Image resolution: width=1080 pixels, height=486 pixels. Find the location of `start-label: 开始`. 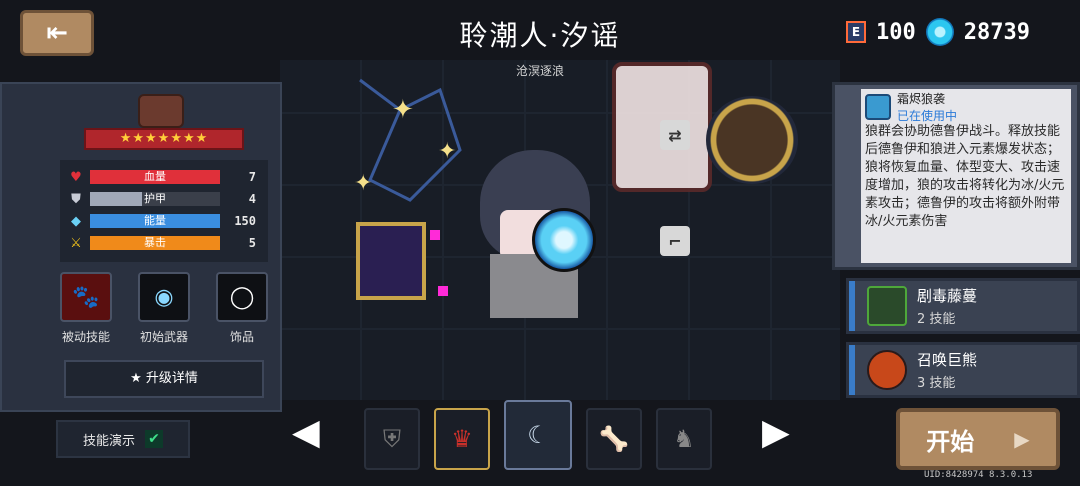

start-label: 开始 is located at coordinates (950, 441).